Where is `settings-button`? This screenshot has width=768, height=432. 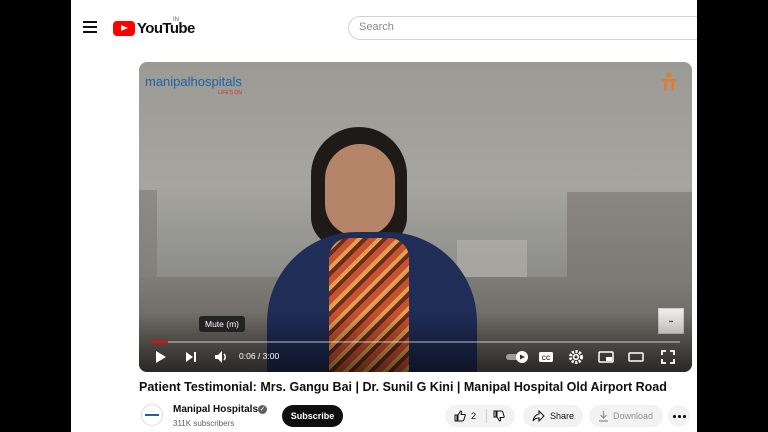 settings-button is located at coordinates (576, 357).